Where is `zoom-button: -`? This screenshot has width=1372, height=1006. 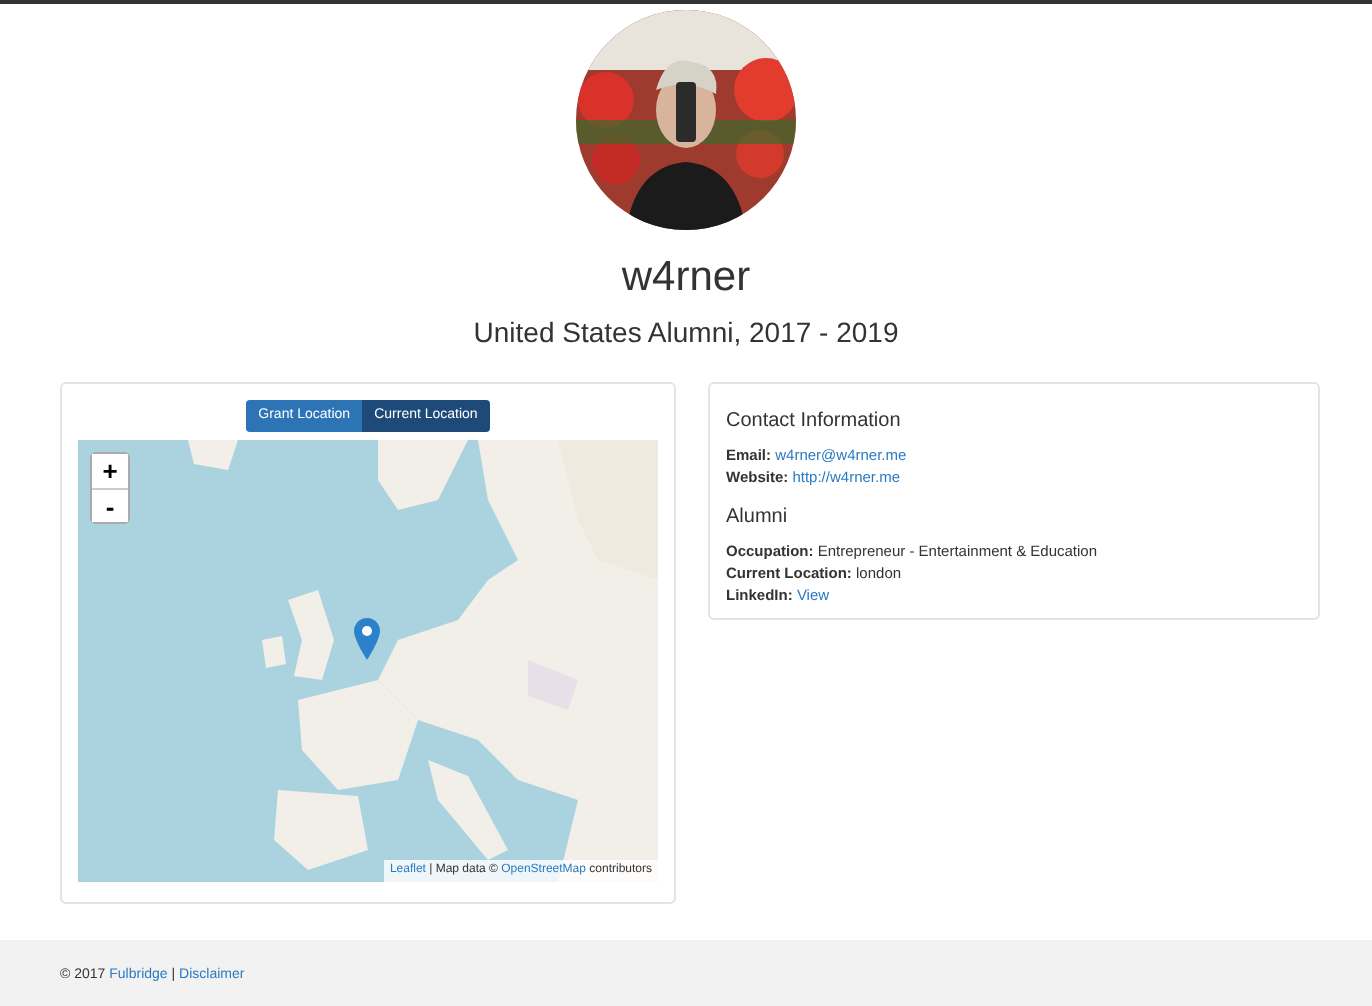
zoom-button: - is located at coordinates (110, 505).